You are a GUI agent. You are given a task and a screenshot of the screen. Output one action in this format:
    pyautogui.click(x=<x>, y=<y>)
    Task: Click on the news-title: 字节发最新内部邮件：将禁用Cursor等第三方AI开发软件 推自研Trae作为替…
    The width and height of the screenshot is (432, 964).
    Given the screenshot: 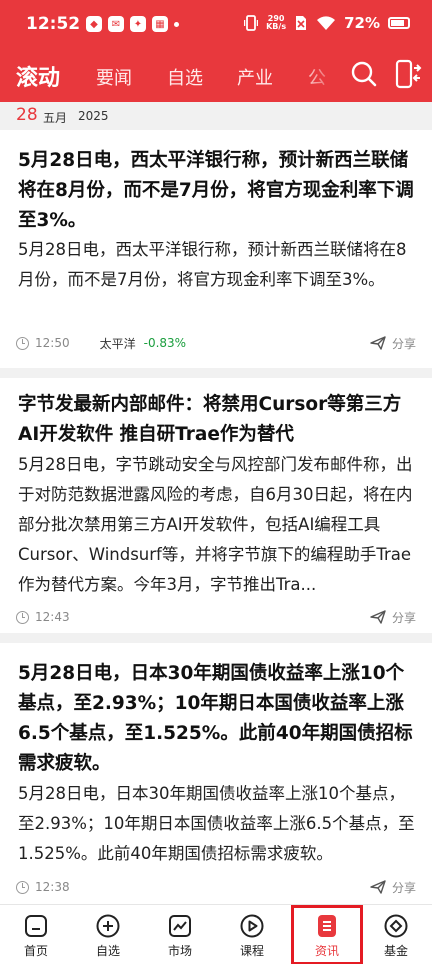 What is the action you would take?
    pyautogui.click(x=219, y=420)
    